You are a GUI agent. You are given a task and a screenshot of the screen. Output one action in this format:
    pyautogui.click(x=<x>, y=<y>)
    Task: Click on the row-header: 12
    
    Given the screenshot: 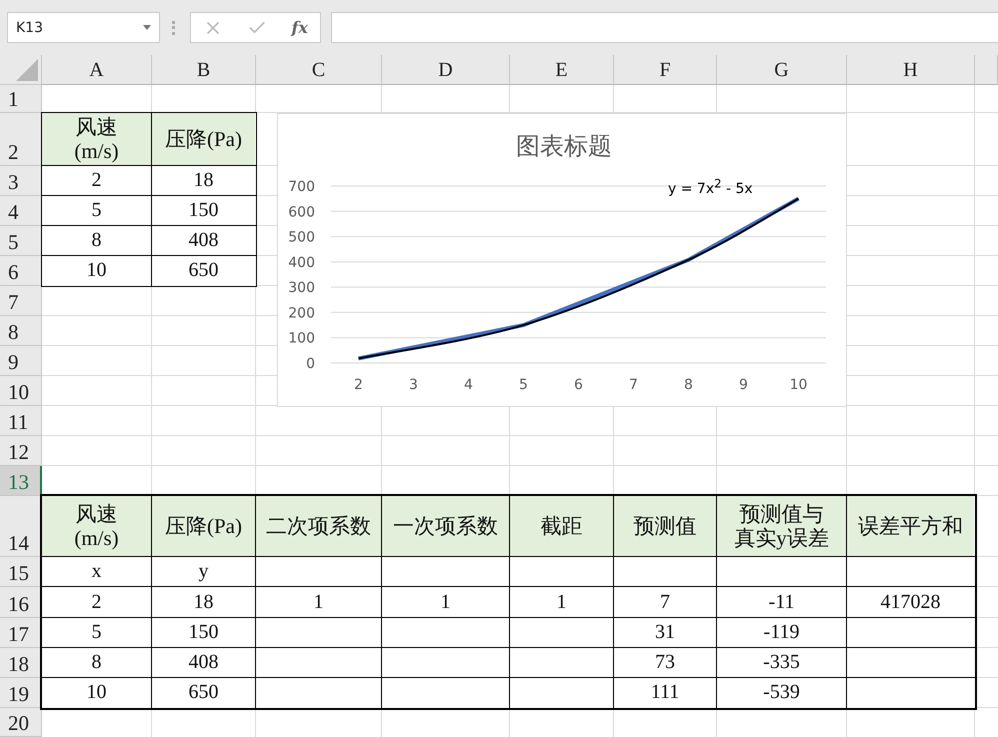 What is the action you would take?
    pyautogui.click(x=21, y=451)
    